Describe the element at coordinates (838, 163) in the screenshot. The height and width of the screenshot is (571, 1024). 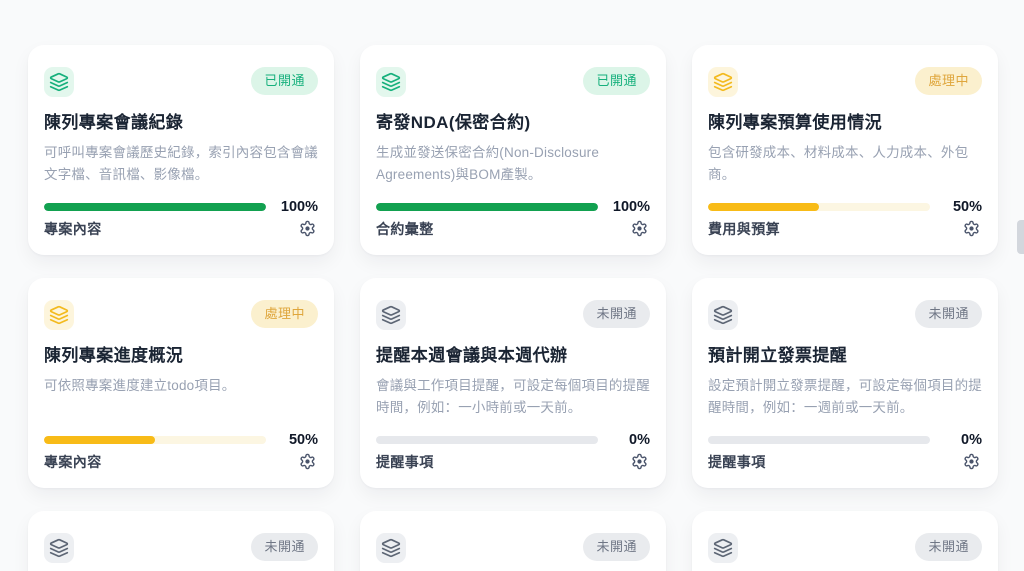
I see `card-description: 包含研發成本、材料成本、人力成本、外包商。` at that location.